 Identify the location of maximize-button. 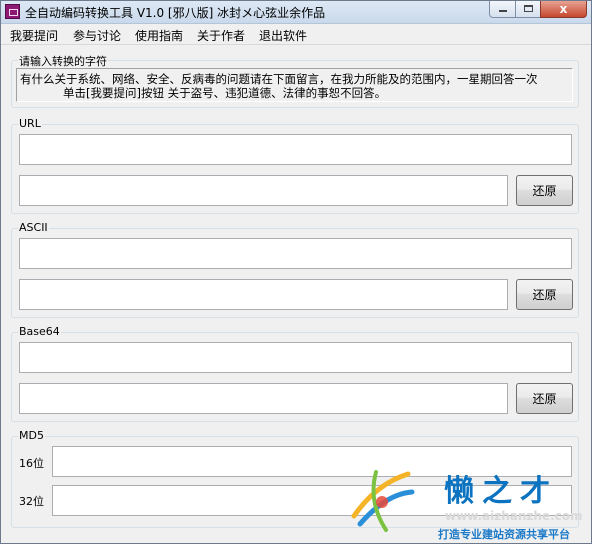
(528, 9).